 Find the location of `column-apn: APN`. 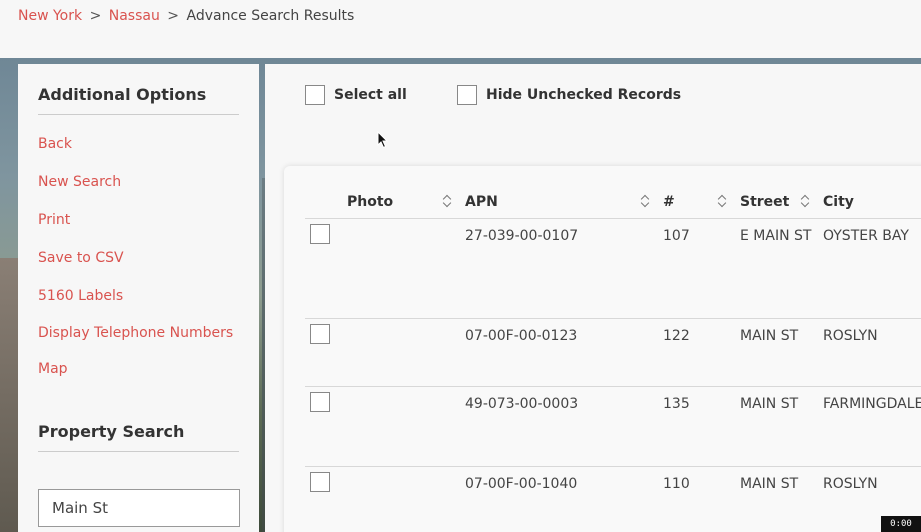

column-apn: APN is located at coordinates (481, 202).